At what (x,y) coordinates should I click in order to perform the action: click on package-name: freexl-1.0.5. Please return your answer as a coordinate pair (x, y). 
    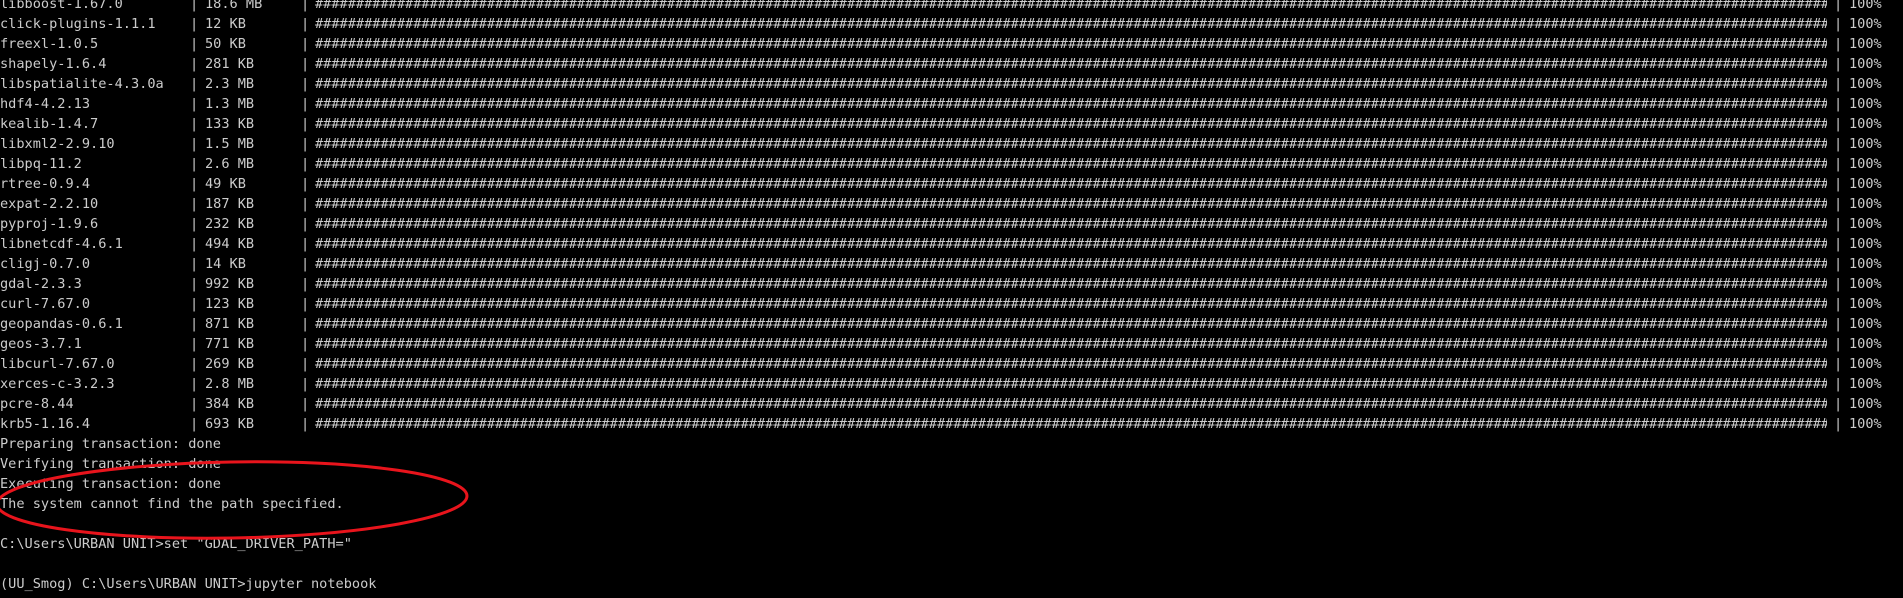
    Looking at the image, I should click on (49, 44).